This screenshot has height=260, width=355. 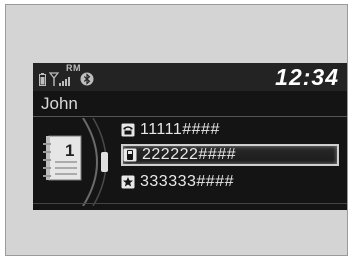 What do you see at coordinates (42, 79) in the screenshot?
I see `phone-battery-icon` at bounding box center [42, 79].